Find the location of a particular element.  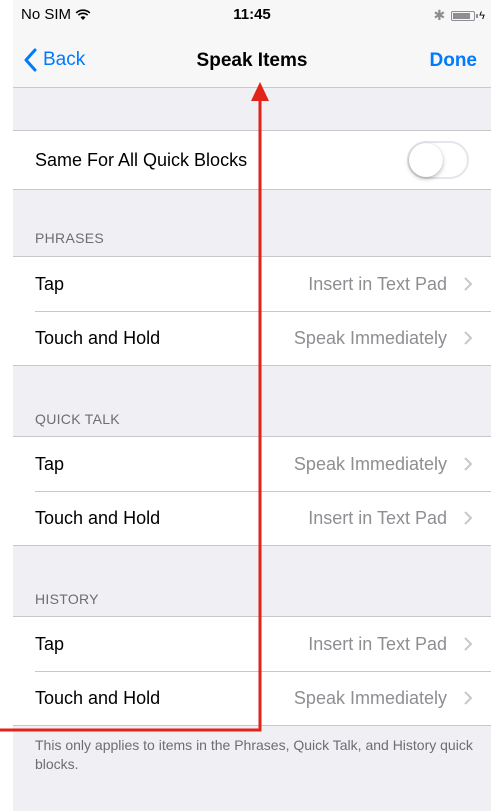

bluetooth-icon: ✱ is located at coordinates (439, 15).